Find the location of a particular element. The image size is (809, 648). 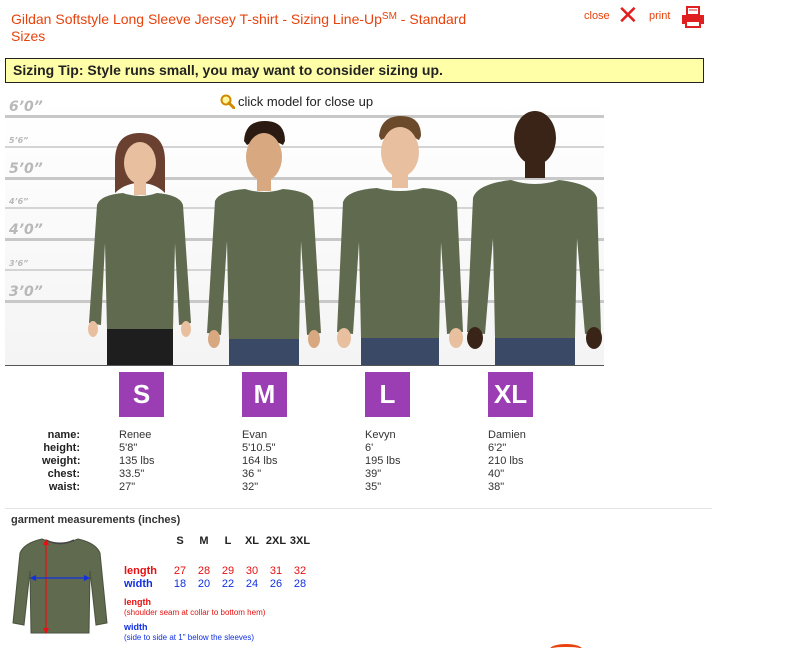

size-badge-s: S is located at coordinates (141, 394).